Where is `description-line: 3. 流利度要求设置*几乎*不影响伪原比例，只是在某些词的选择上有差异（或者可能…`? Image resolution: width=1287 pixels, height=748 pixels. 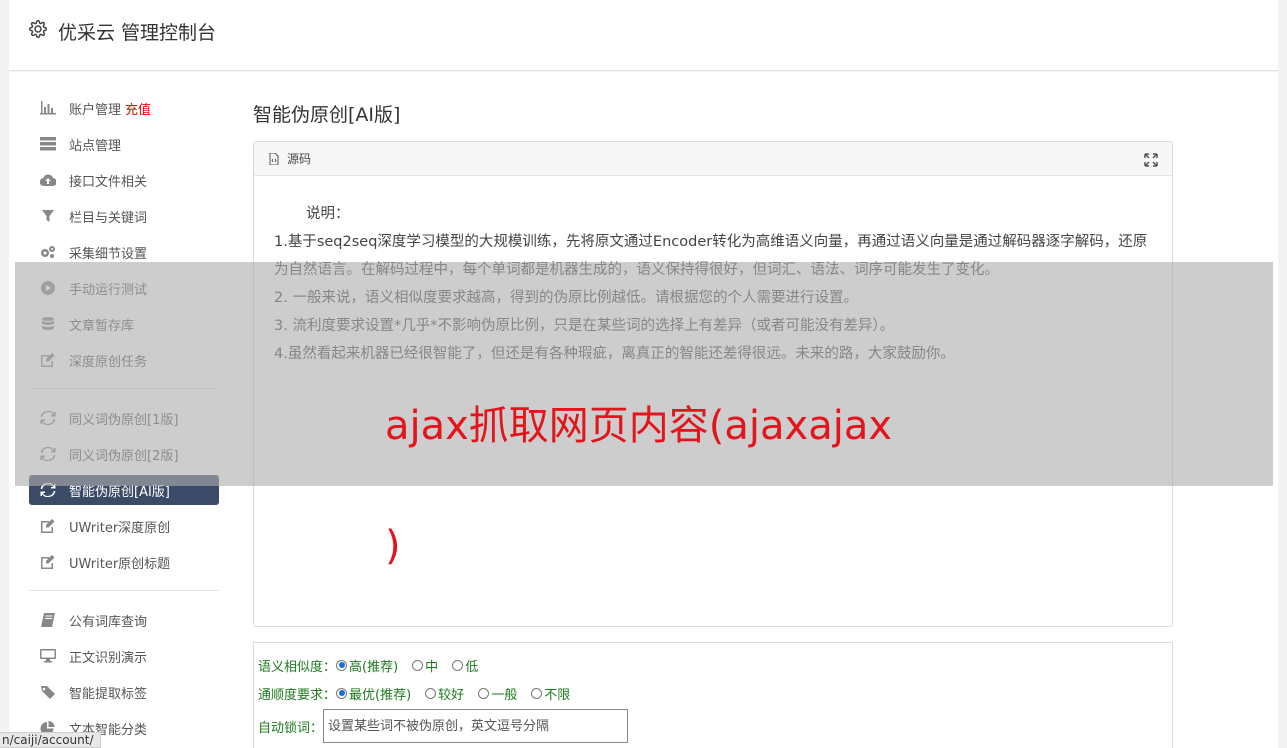
description-line: 3. 流利度要求设置*几乎*不影响伪原比例，只是在某些词的选择上有差异（或者可能… is located at coordinates (584, 326).